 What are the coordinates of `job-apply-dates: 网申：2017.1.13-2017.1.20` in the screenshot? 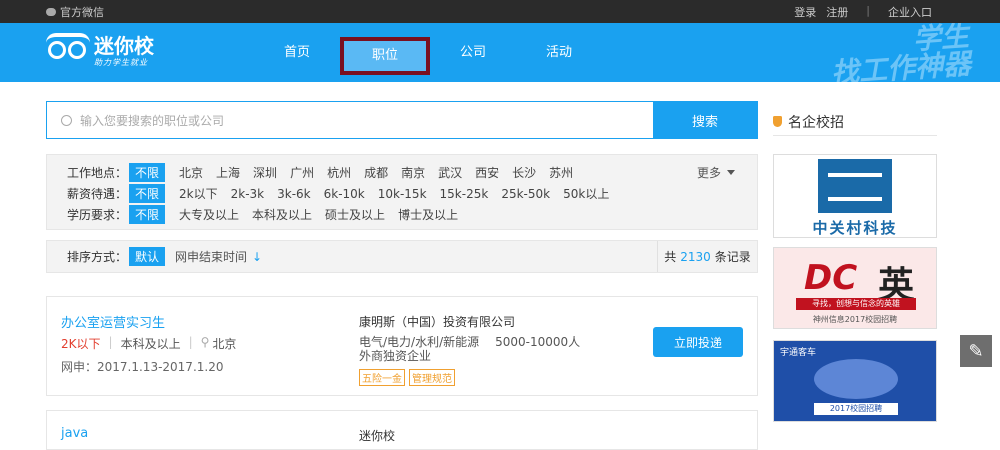 It's located at (142, 367).